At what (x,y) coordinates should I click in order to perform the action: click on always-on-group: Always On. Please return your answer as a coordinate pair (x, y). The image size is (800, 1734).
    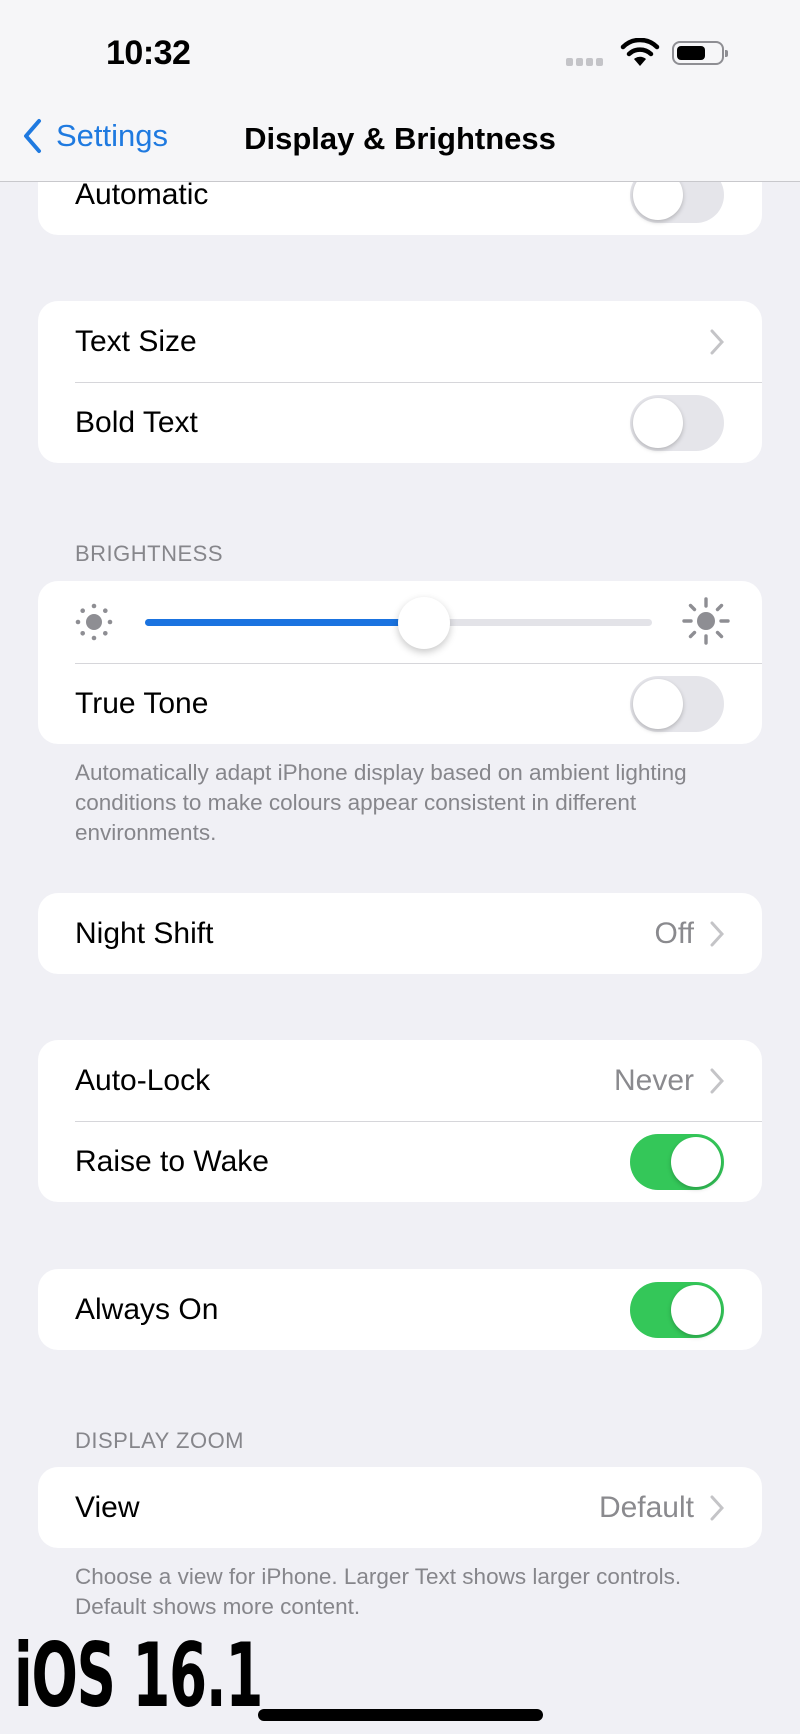
    Looking at the image, I should click on (400, 1309).